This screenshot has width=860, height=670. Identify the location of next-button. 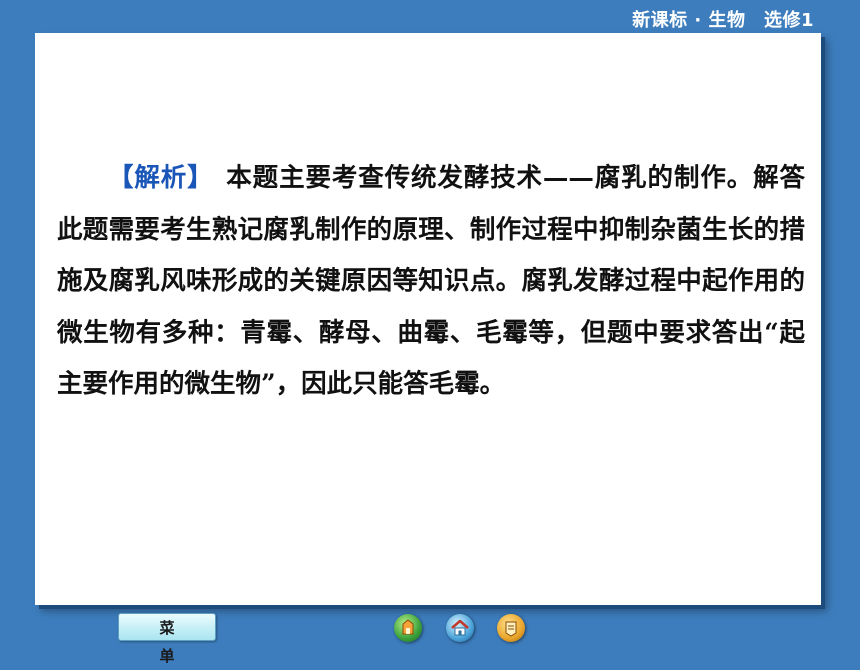
(511, 628).